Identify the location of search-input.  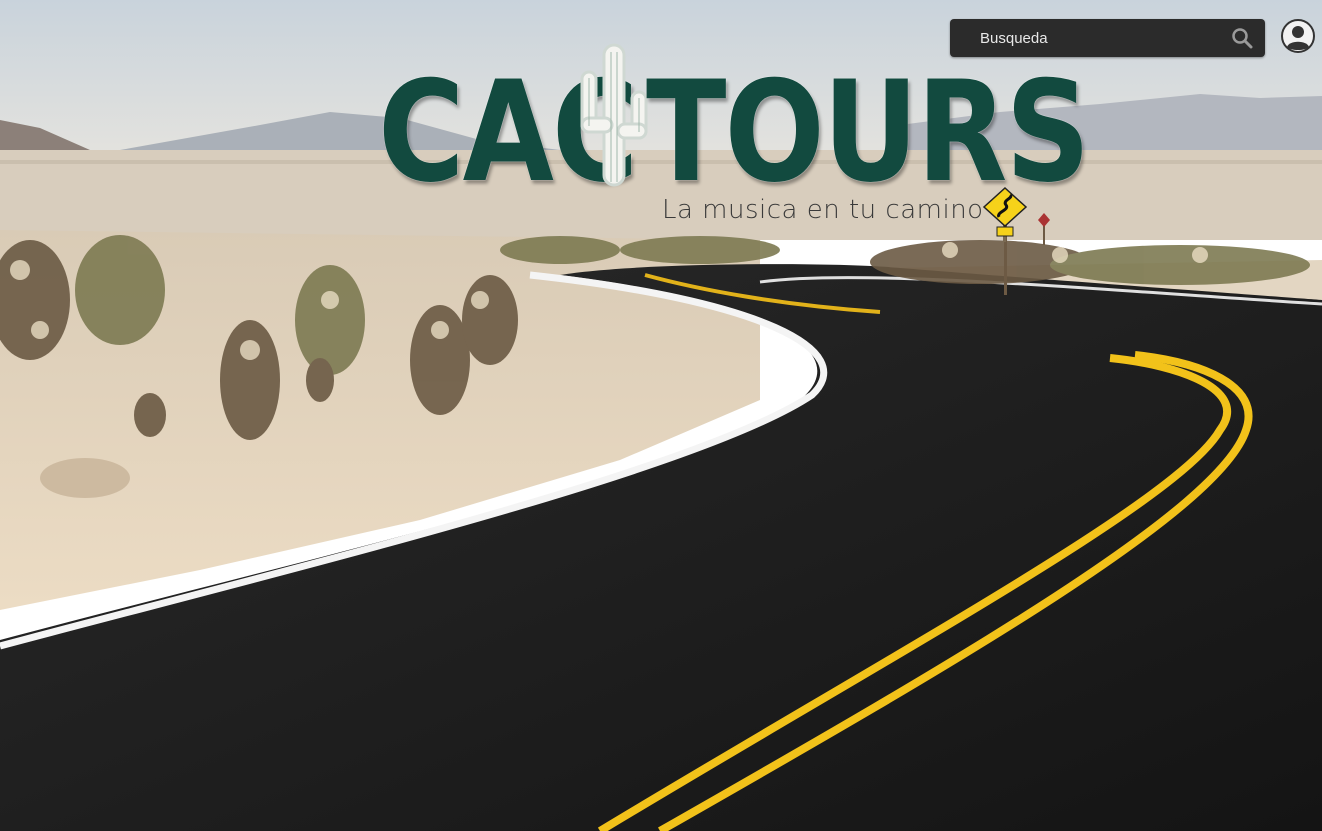
(1085, 38).